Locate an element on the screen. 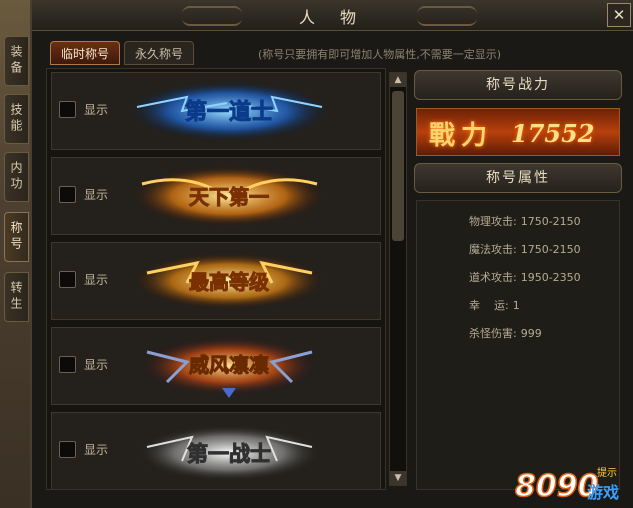 Image resolution: width=633 pixels, height=508 pixels. attribute-name: 道术攻击: is located at coordinates (493, 277).